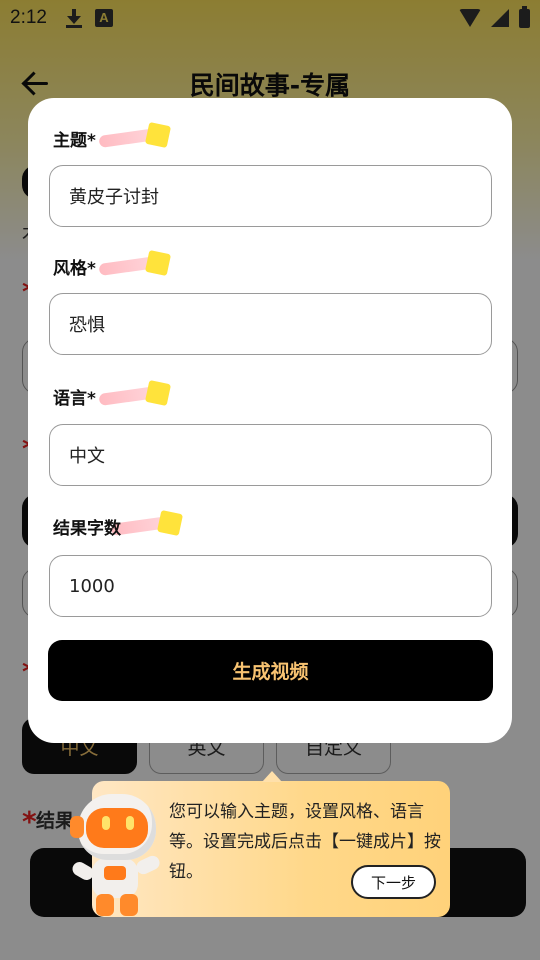  I want to click on word-count-input, so click(270, 586).